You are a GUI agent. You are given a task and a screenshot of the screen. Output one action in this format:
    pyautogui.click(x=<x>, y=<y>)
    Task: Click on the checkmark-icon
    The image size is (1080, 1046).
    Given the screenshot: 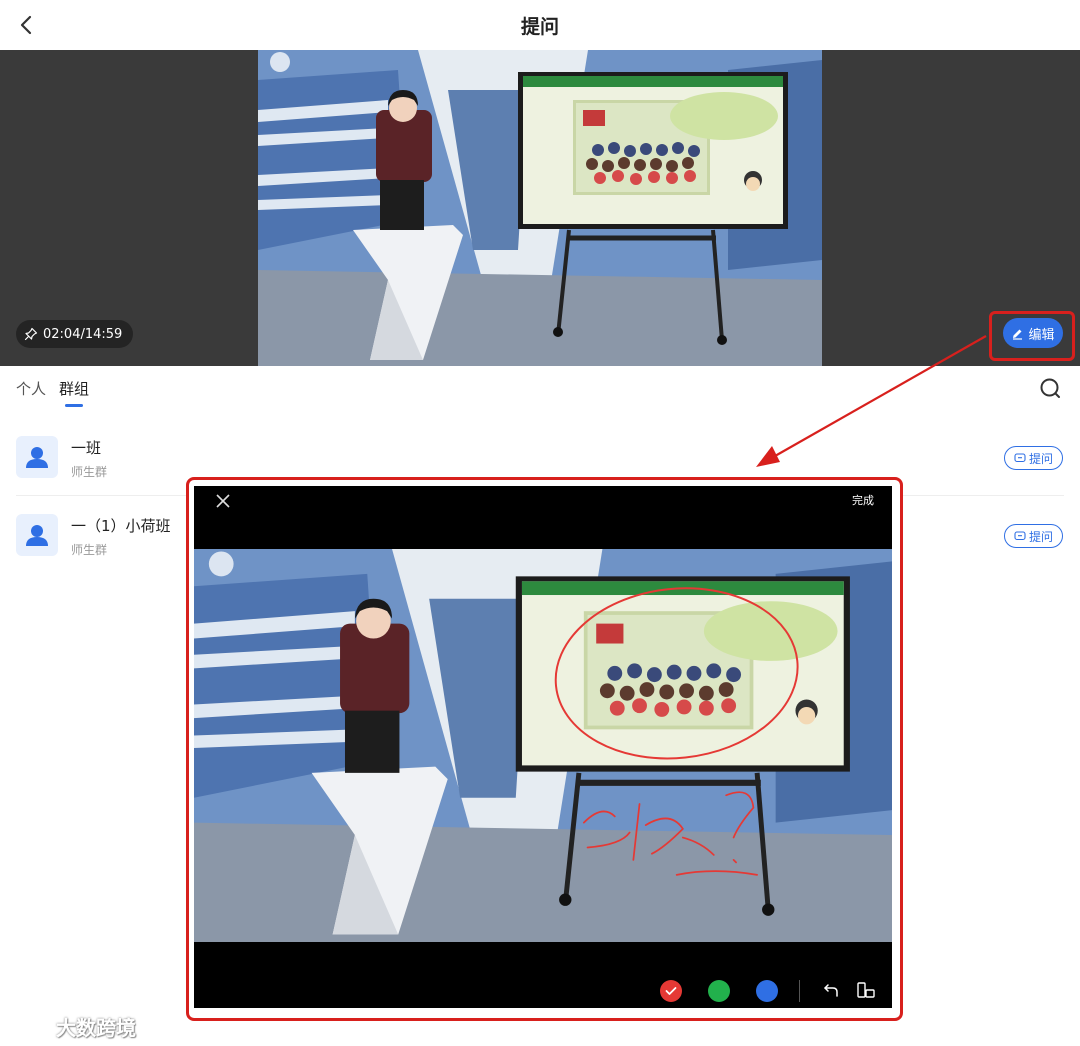 What is the action you would take?
    pyautogui.click(x=671, y=991)
    